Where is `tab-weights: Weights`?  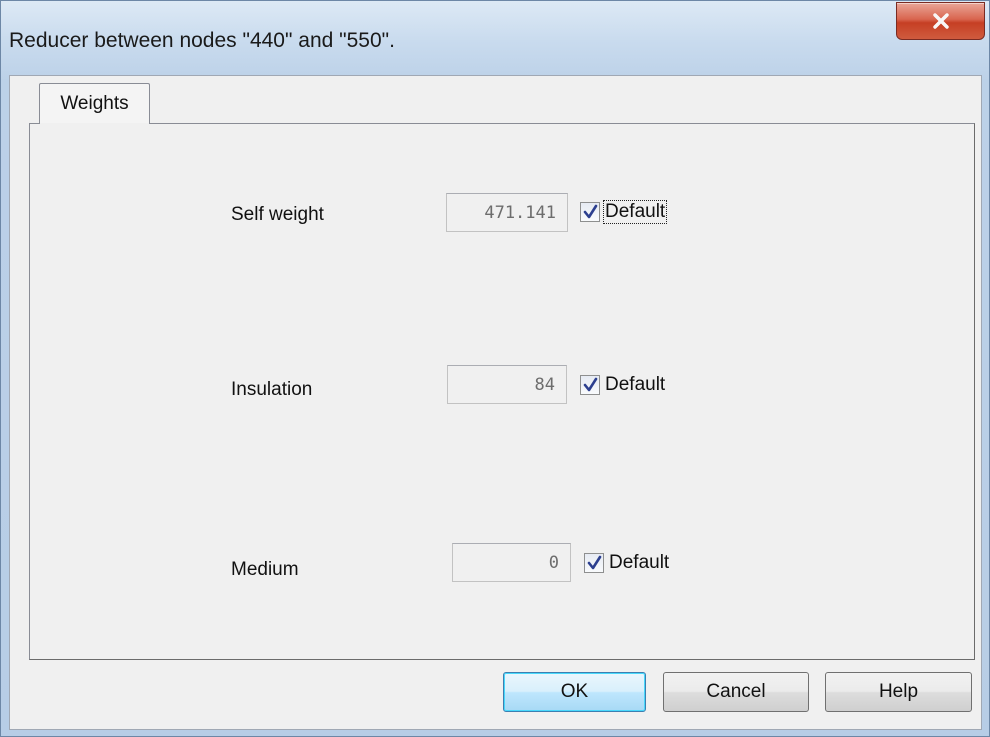
tab-weights: Weights is located at coordinates (94, 104).